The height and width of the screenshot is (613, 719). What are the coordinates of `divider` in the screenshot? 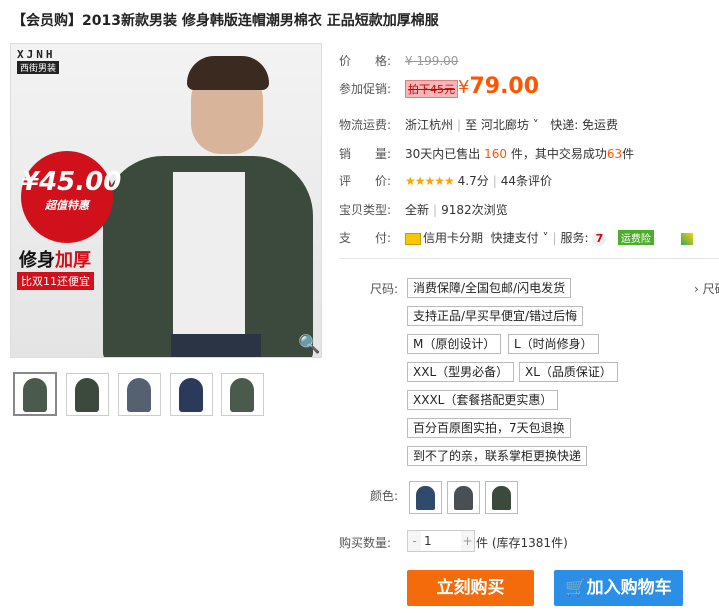 It's located at (529, 258).